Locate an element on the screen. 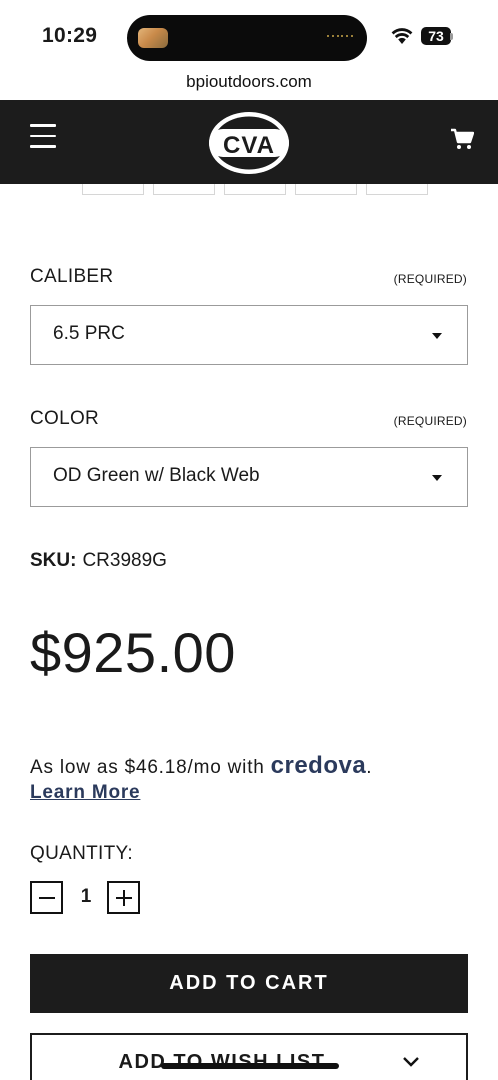 This screenshot has height=1080, width=498. learn-more-link: Learn More is located at coordinates (85, 793).